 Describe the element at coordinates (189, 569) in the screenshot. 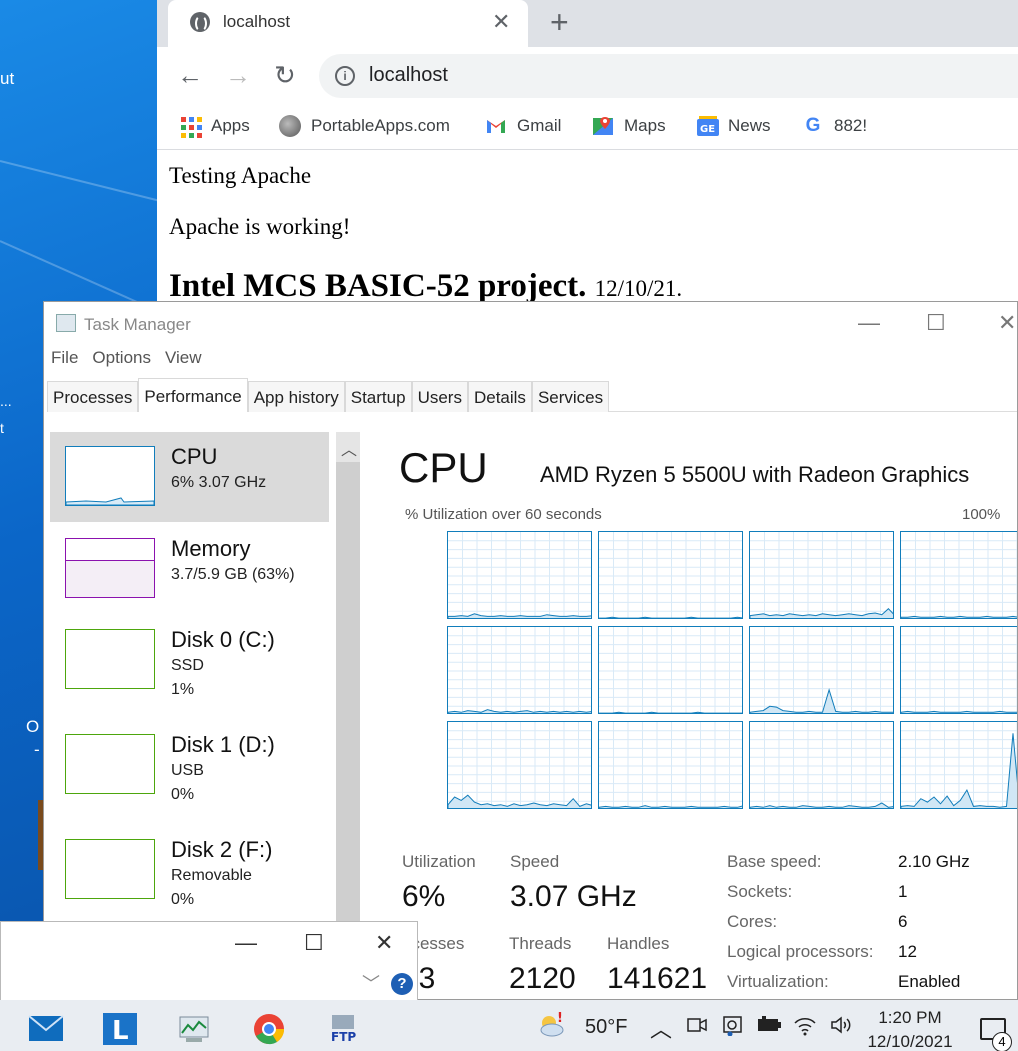

I see `resource-item-memory: Memory 3.7/5.9 GB (63%)` at that location.